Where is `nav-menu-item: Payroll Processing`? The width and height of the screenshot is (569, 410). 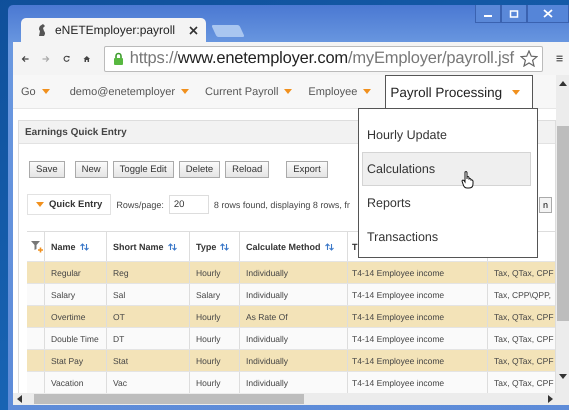
nav-menu-item: Payroll Processing is located at coordinates (459, 91).